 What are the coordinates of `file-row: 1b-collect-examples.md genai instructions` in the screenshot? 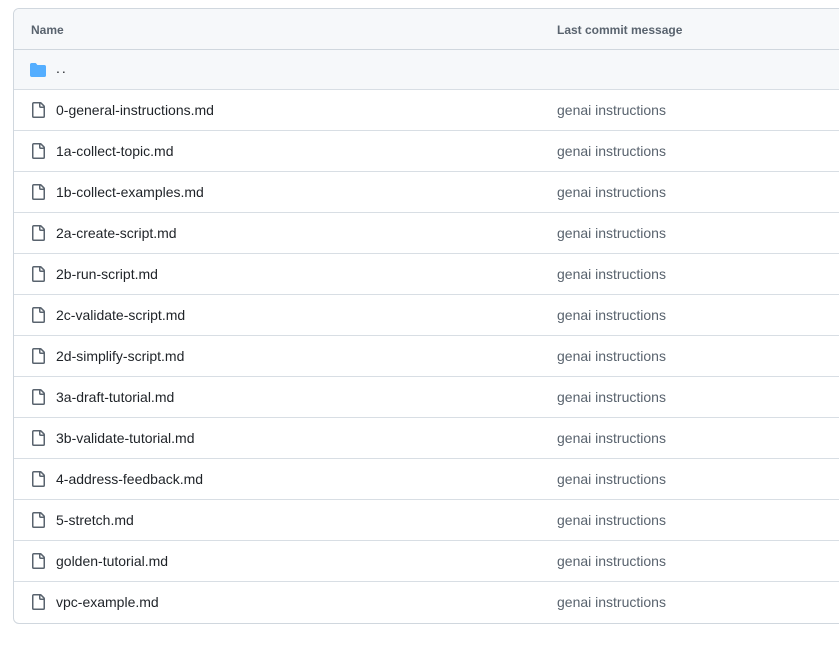 It's located at (426, 192).